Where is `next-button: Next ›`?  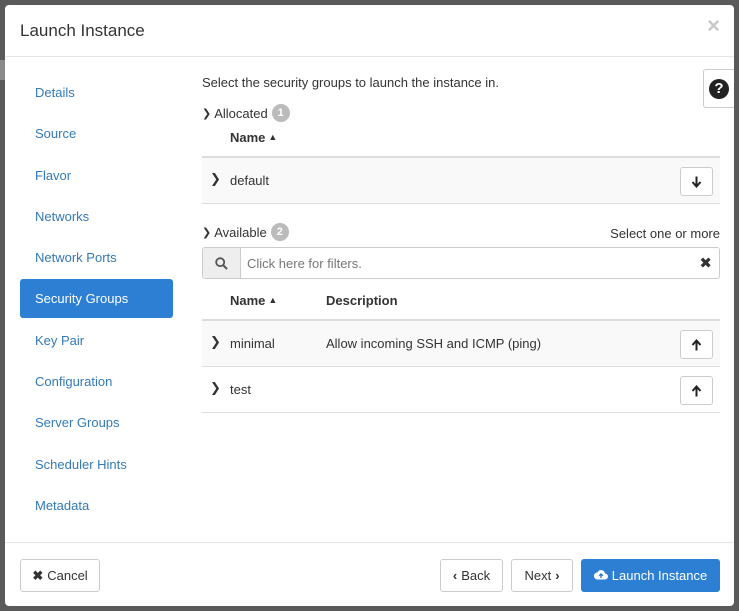
next-button: Next › is located at coordinates (542, 575).